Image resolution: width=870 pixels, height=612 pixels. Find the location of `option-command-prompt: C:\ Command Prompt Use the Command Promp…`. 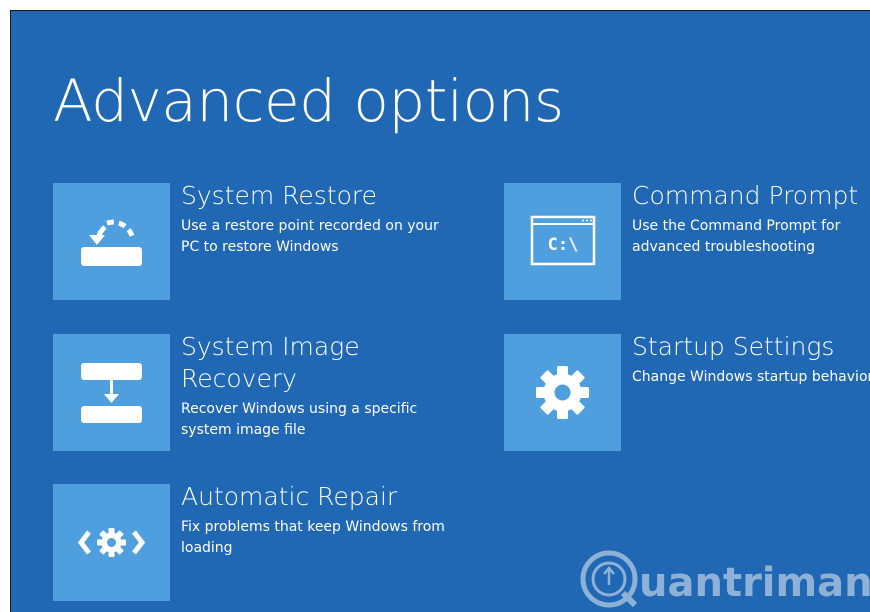

option-command-prompt: C:\ Command Prompt Use the Command Promp… is located at coordinates (687, 240).